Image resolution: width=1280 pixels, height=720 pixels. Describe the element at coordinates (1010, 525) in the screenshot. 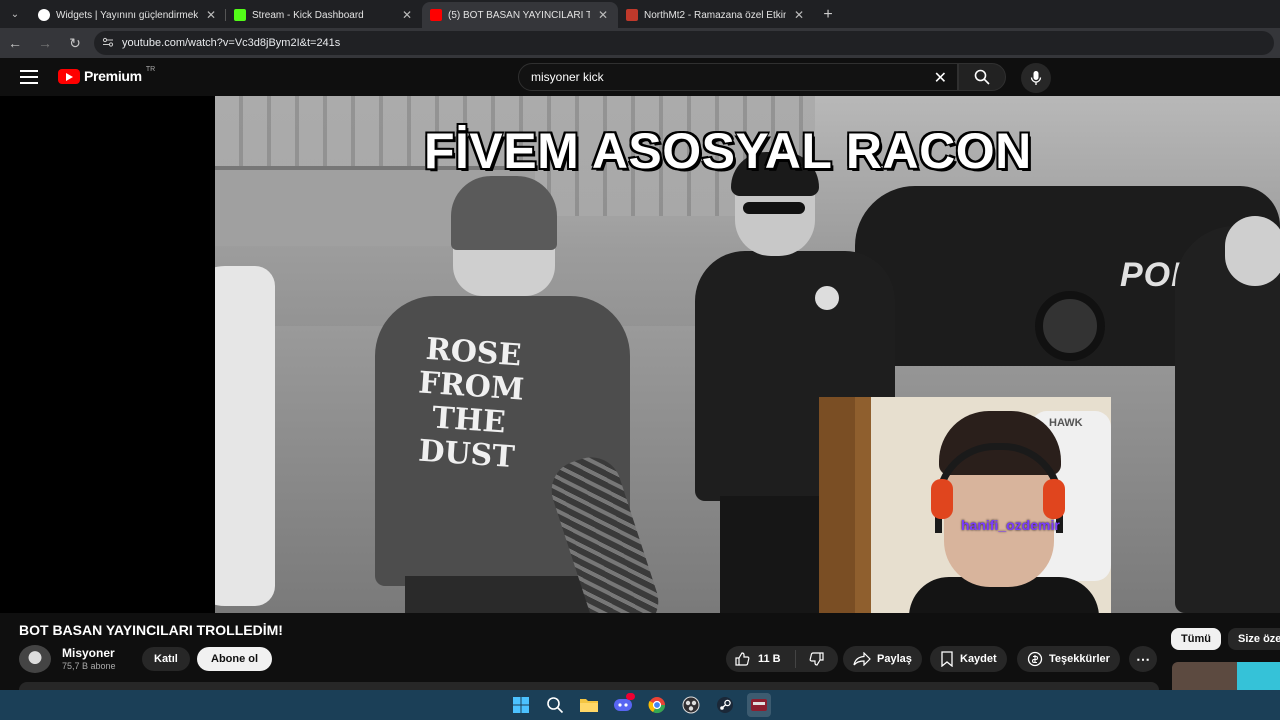

I see `webcam-username: hanifi_ozdemir` at that location.